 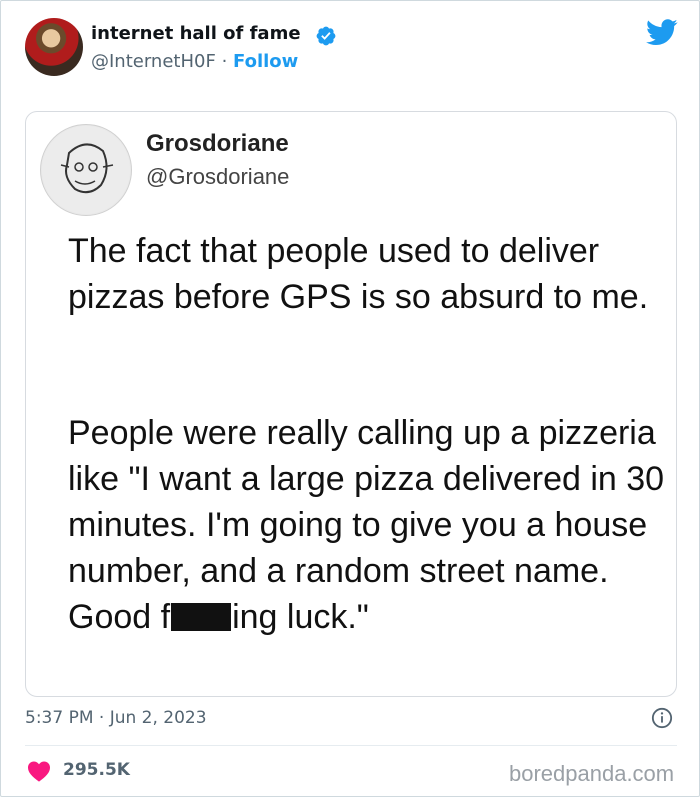 What do you see at coordinates (54, 47) in the screenshot?
I see `author-avatar` at bounding box center [54, 47].